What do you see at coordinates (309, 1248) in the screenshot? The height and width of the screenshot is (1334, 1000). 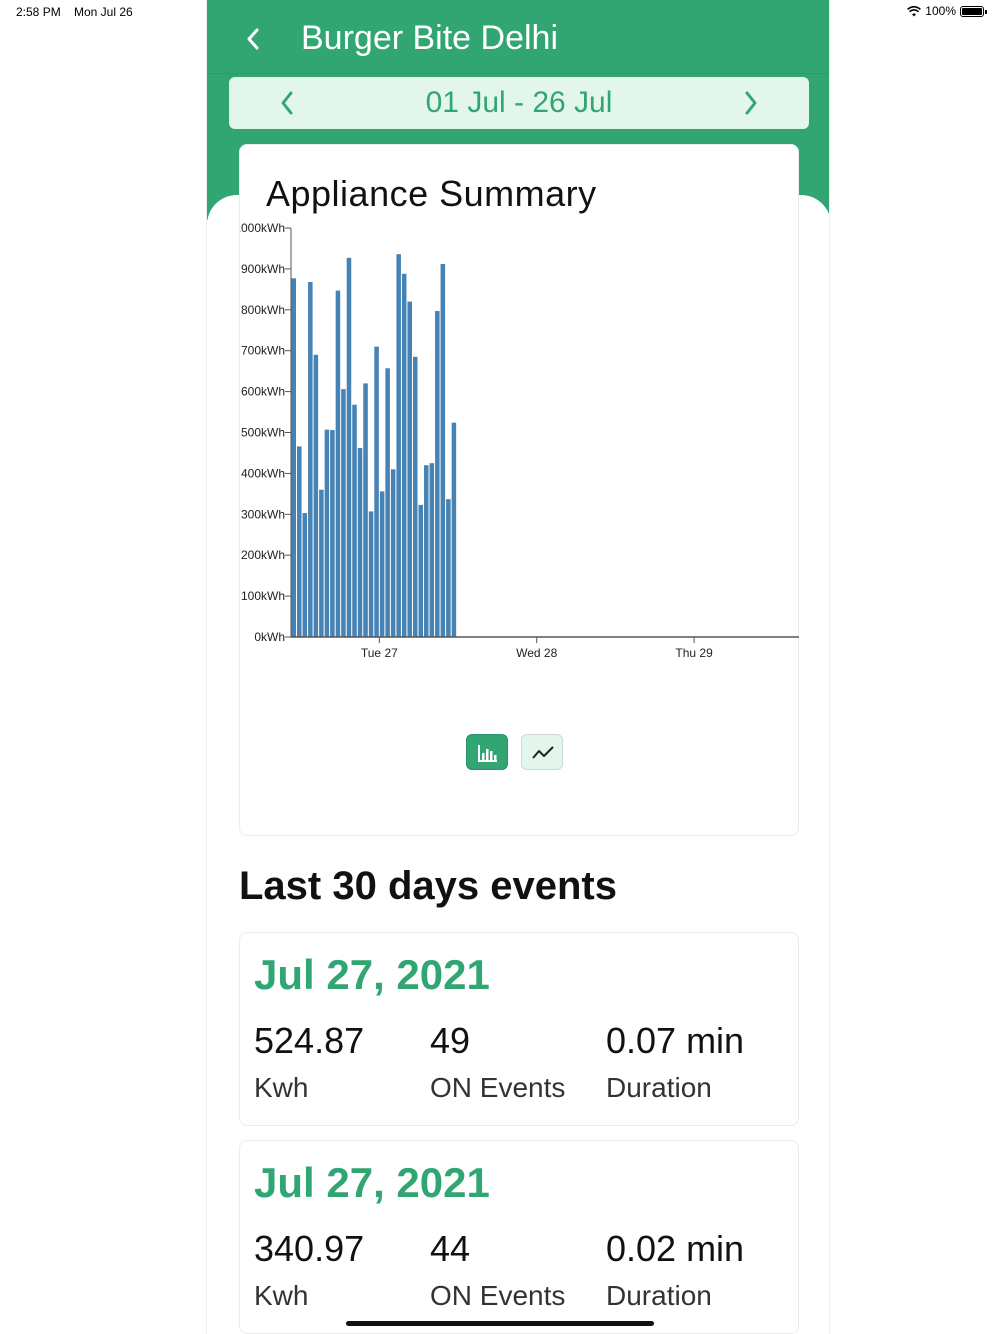 I see `event-kwh-value: 340.97` at bounding box center [309, 1248].